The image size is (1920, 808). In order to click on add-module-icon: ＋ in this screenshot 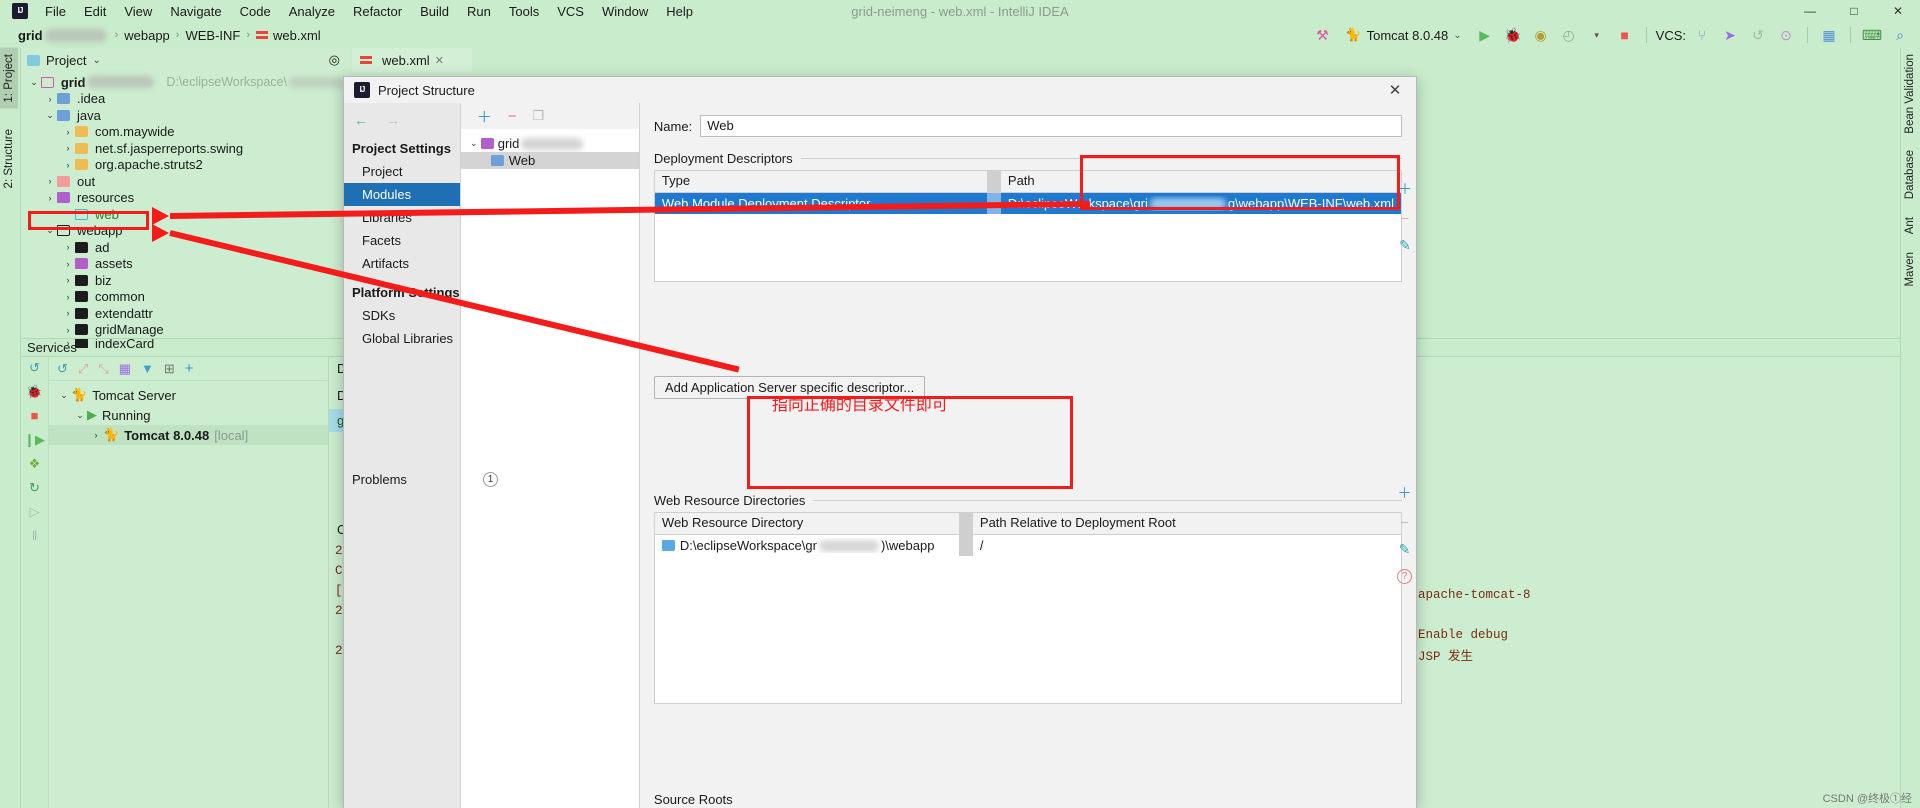, I will do `click(484, 116)`.